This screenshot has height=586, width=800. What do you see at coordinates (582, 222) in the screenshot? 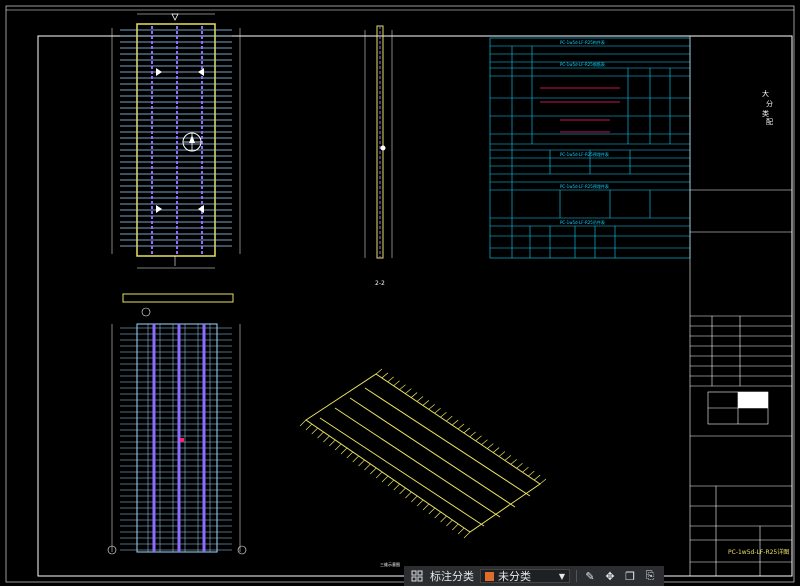
I see `table-header-5: PC-1w5d-LF-R25吊件表` at bounding box center [582, 222].